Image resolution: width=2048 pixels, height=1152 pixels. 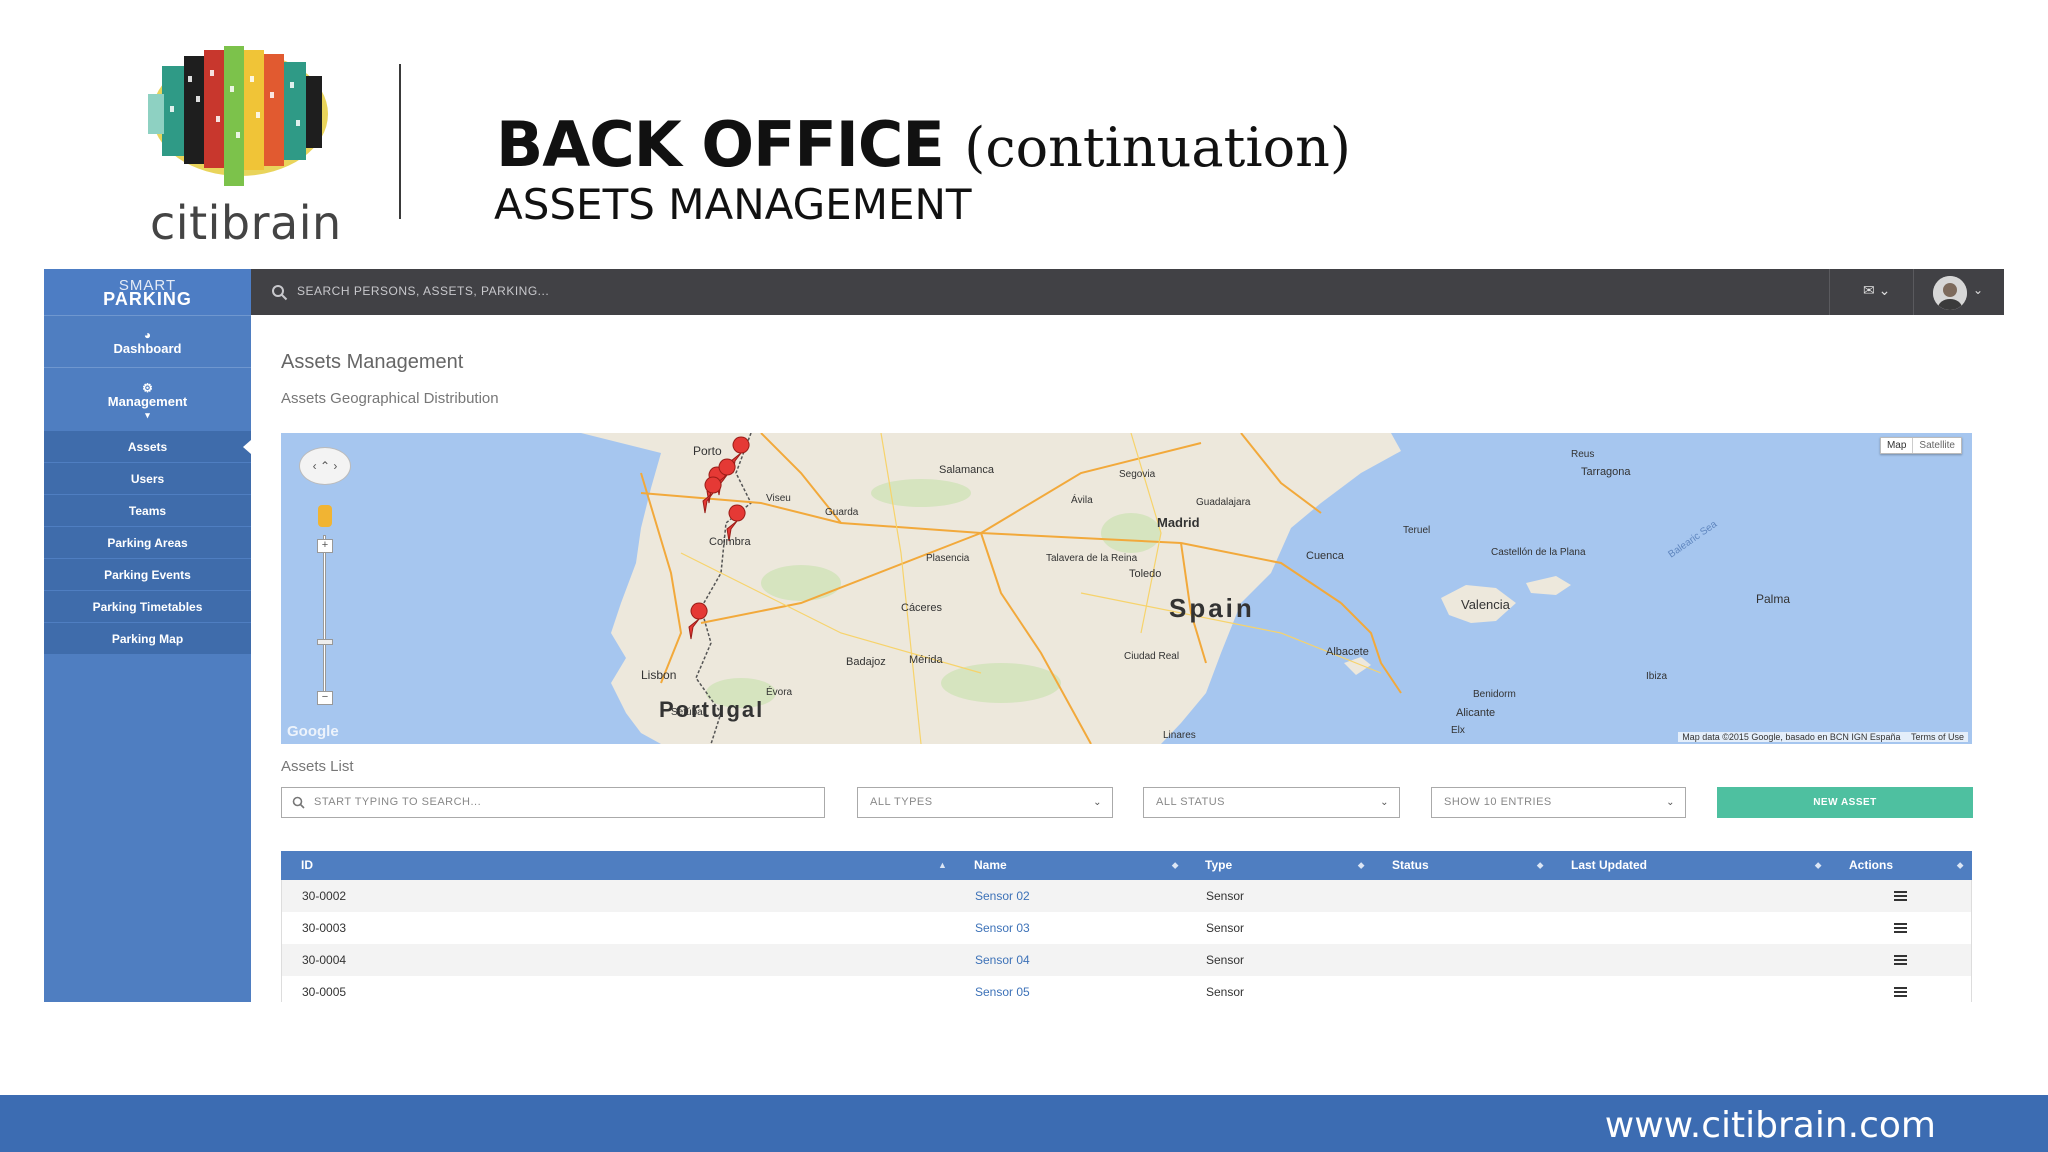 What do you see at coordinates (324, 615) in the screenshot?
I see `zoom-slider-track` at bounding box center [324, 615].